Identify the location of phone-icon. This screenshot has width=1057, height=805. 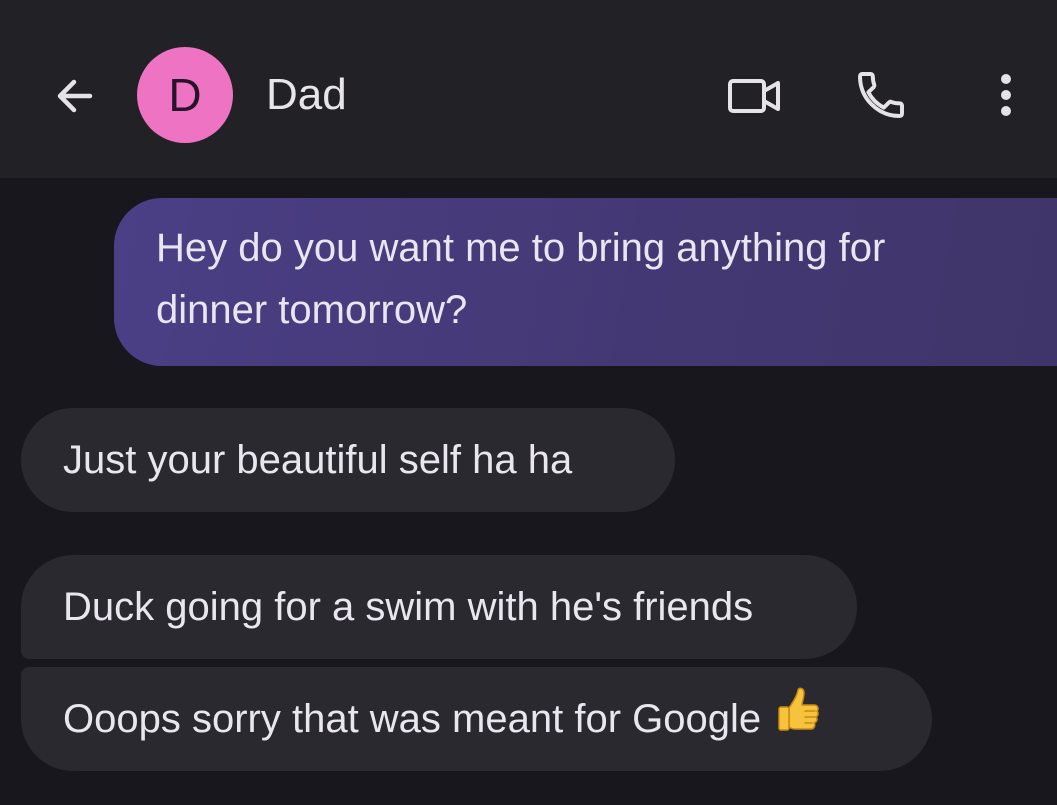
(881, 95).